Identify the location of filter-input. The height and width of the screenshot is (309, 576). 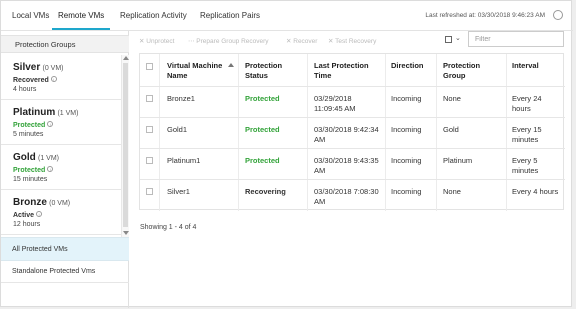
(516, 39).